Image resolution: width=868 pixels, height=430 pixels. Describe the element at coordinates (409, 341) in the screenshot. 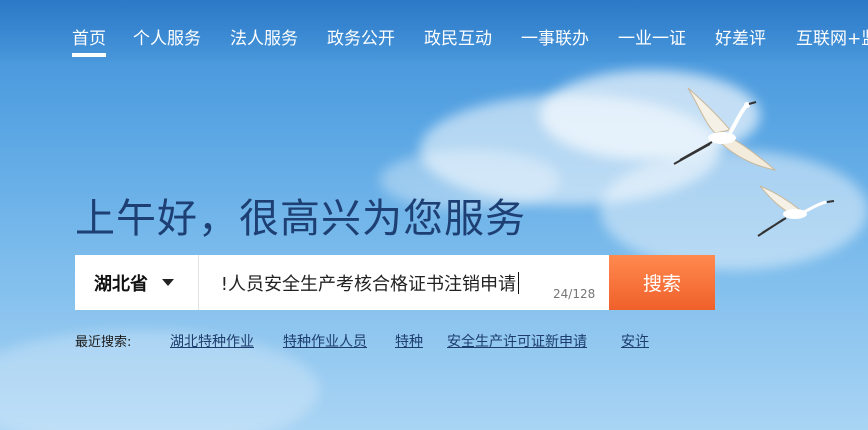

I see `recent-search-link: 特种` at that location.